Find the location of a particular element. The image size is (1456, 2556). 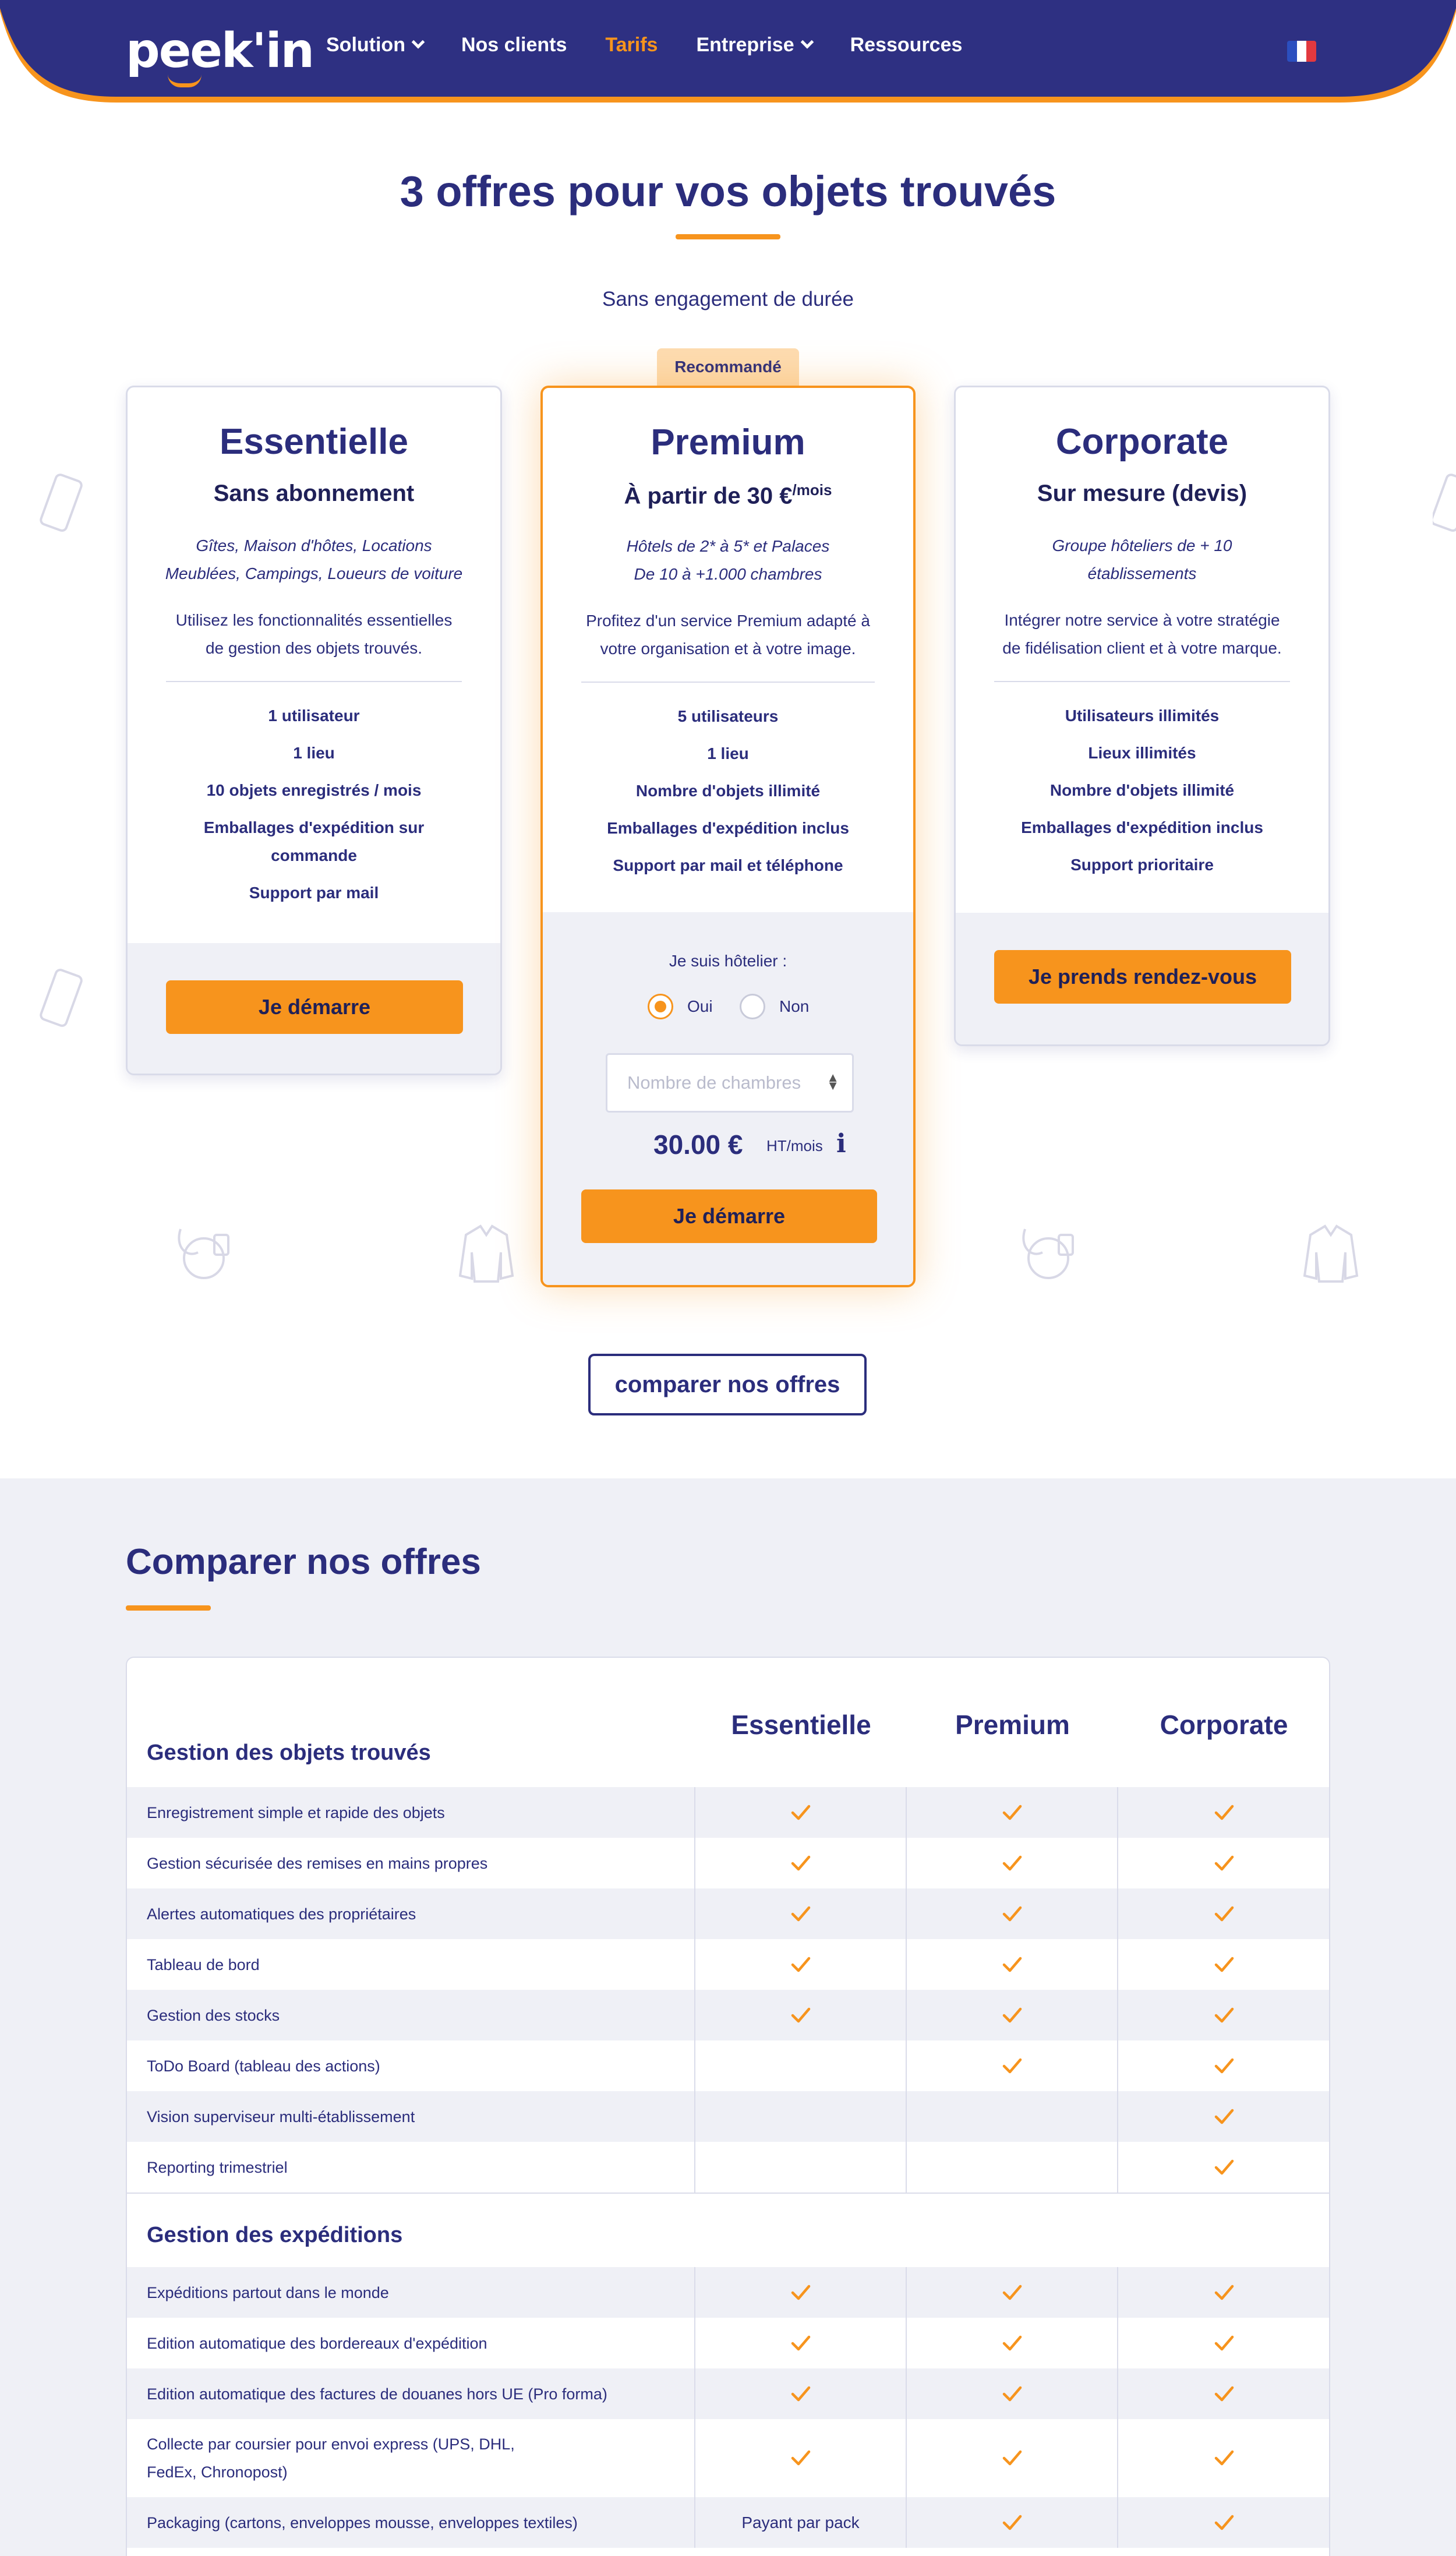

nav-item-label: Nos clients is located at coordinates (514, 45).